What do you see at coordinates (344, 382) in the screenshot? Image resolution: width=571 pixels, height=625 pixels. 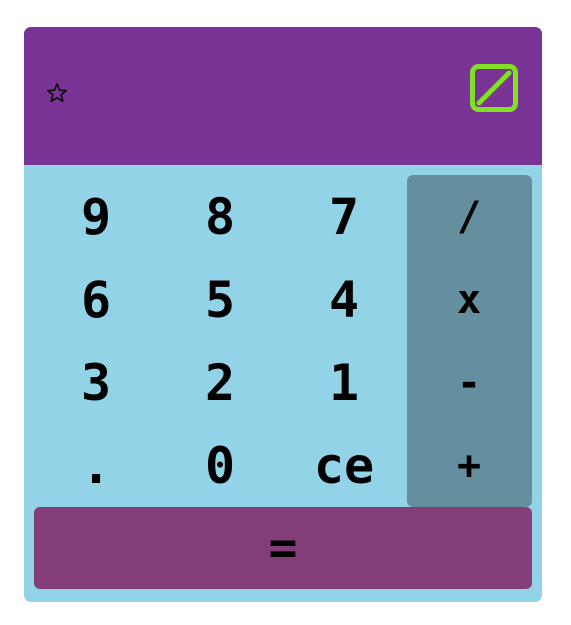 I see `key-1: 1` at bounding box center [344, 382].